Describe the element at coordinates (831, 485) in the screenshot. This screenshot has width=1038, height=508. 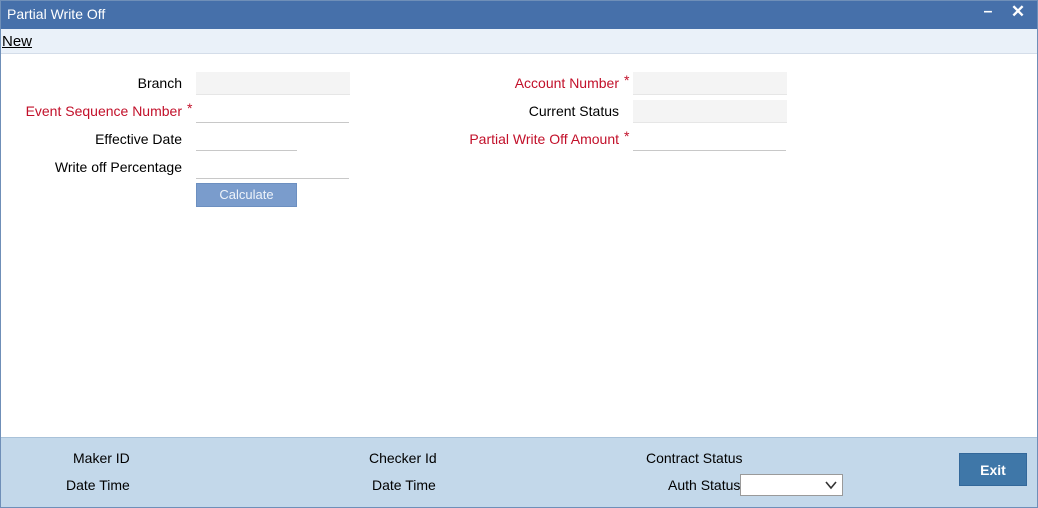
I see `chevron-down-icon` at that location.